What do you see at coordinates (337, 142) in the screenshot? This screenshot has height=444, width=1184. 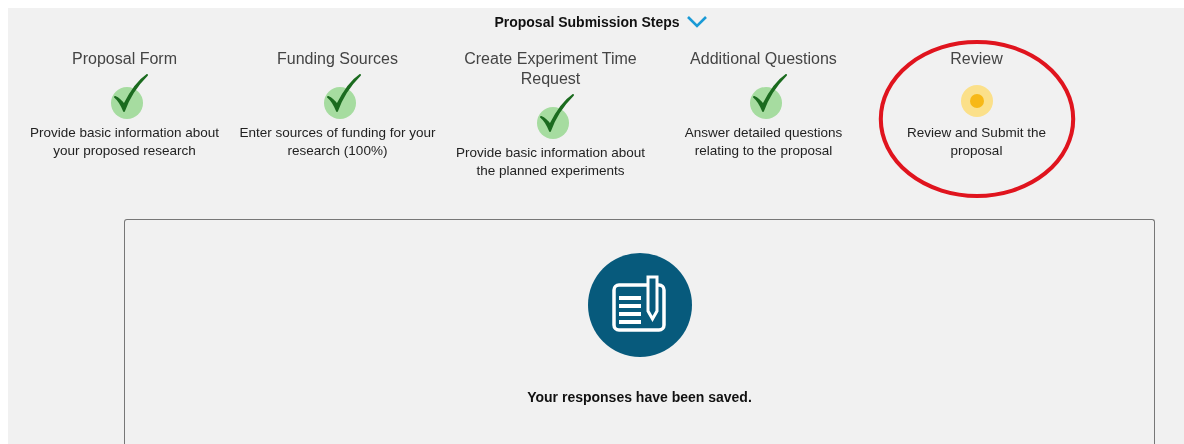 I see `step-description: Enter sources of funding for your research (100%)` at bounding box center [337, 142].